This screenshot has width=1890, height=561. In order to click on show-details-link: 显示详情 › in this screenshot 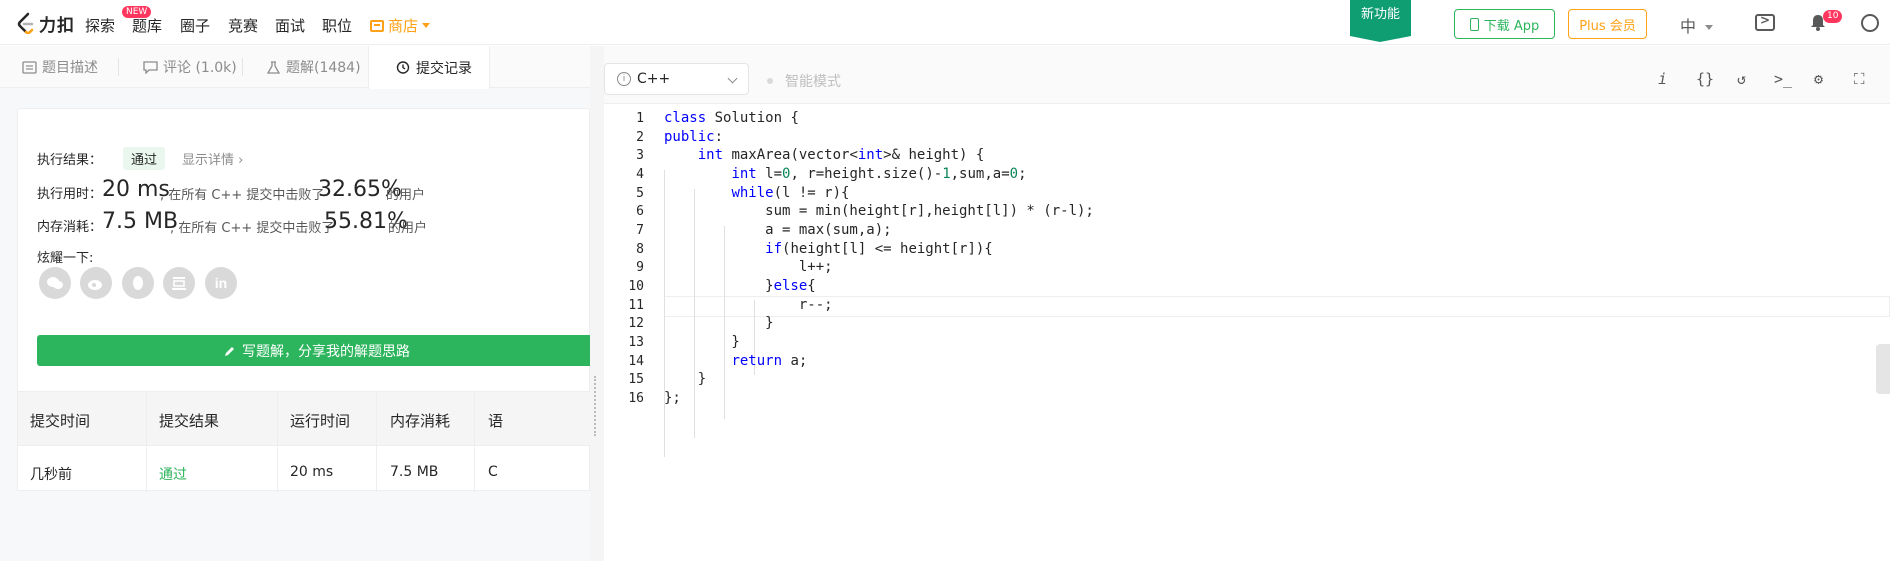, I will do `click(212, 158)`.